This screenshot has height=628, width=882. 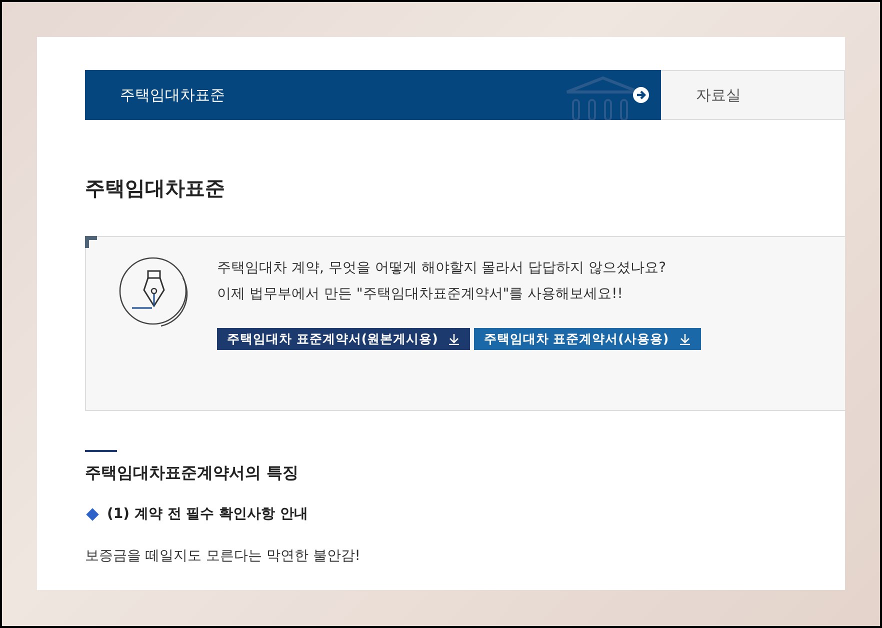 I want to click on body-text: 보증금을 떼일지도 모른다는 막연한 불안감!, so click(x=223, y=556).